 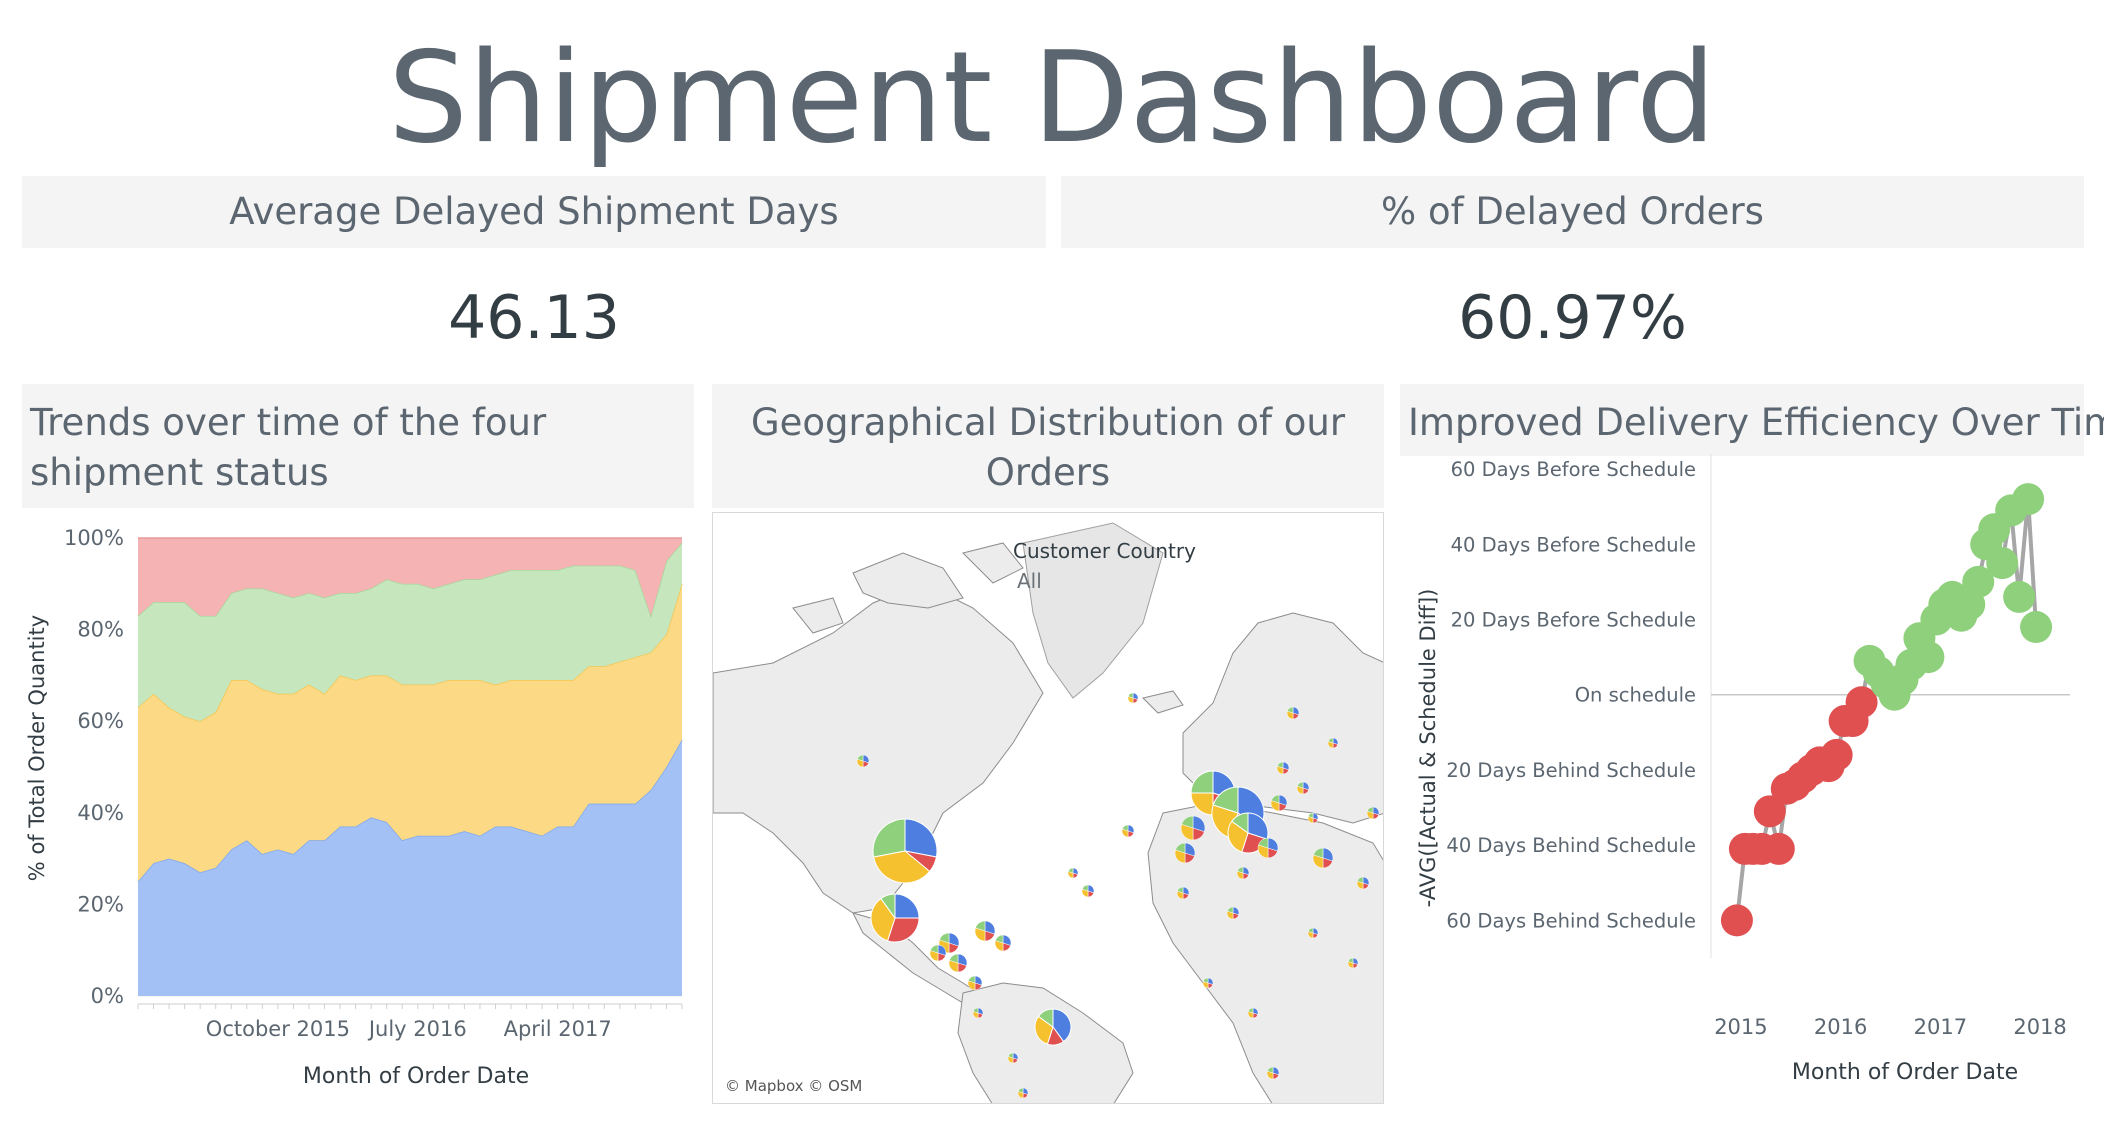 I want to click on scatter-x-tick: 2018, so click(x=2039, y=1027).